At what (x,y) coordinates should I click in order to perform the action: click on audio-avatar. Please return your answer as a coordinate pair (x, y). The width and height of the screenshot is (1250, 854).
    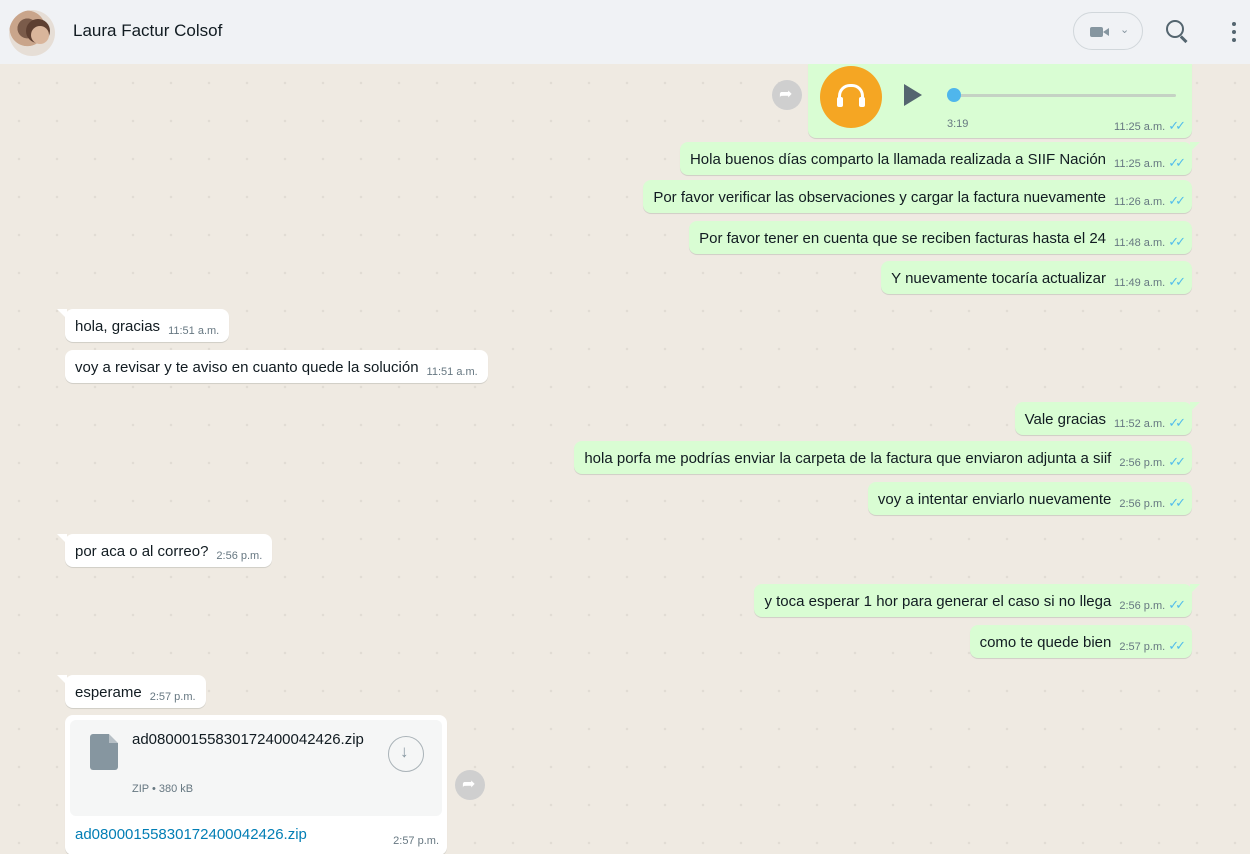
    Looking at the image, I should click on (851, 97).